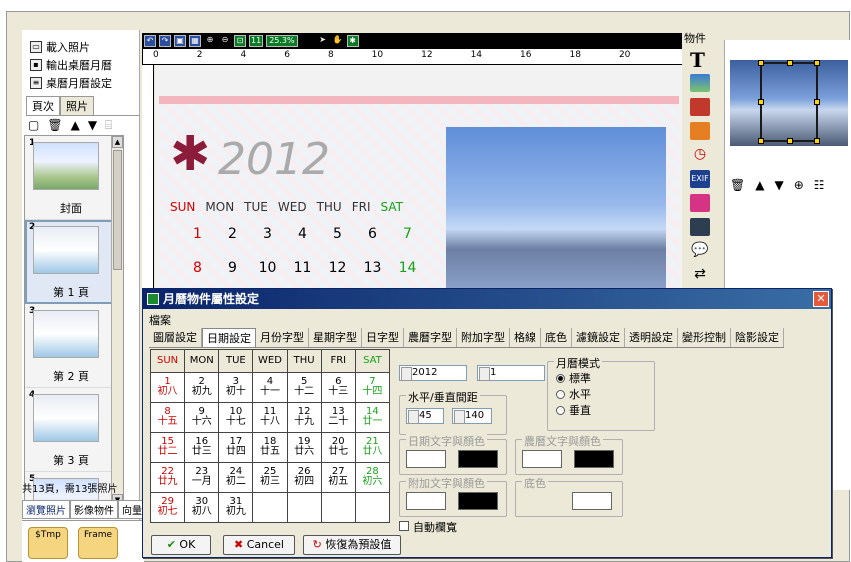 The height and width of the screenshot is (562, 851). Describe the element at coordinates (33, 125) in the screenshot. I see `new-page-icon: ▢` at that location.